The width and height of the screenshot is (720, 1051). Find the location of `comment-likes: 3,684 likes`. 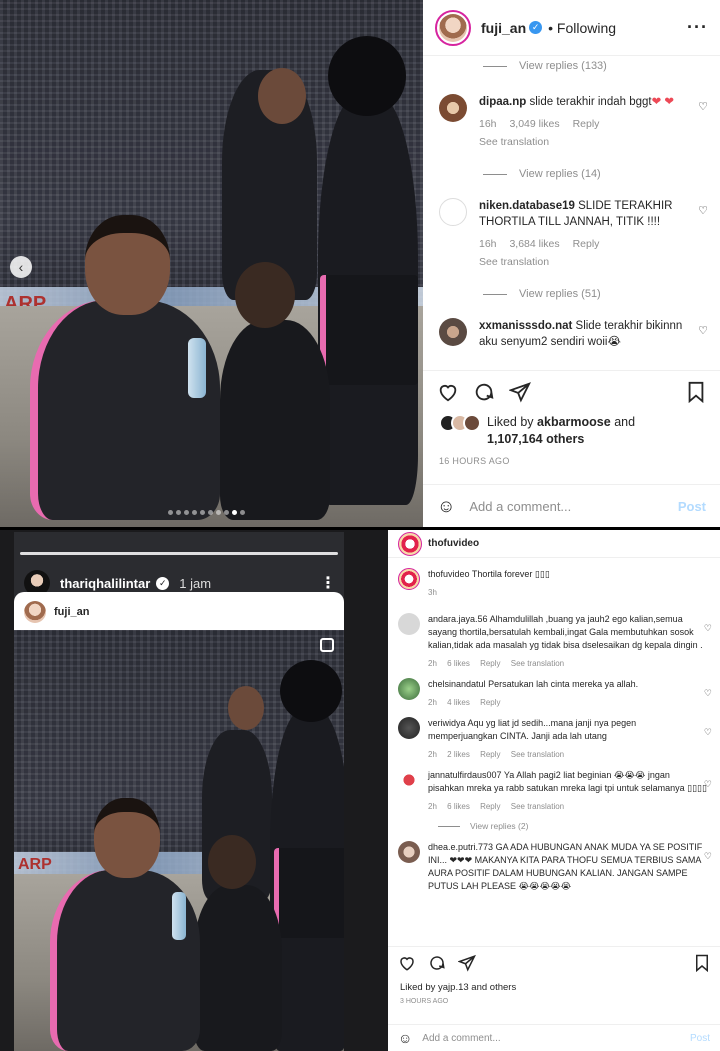

comment-likes: 3,684 likes is located at coordinates (534, 244).